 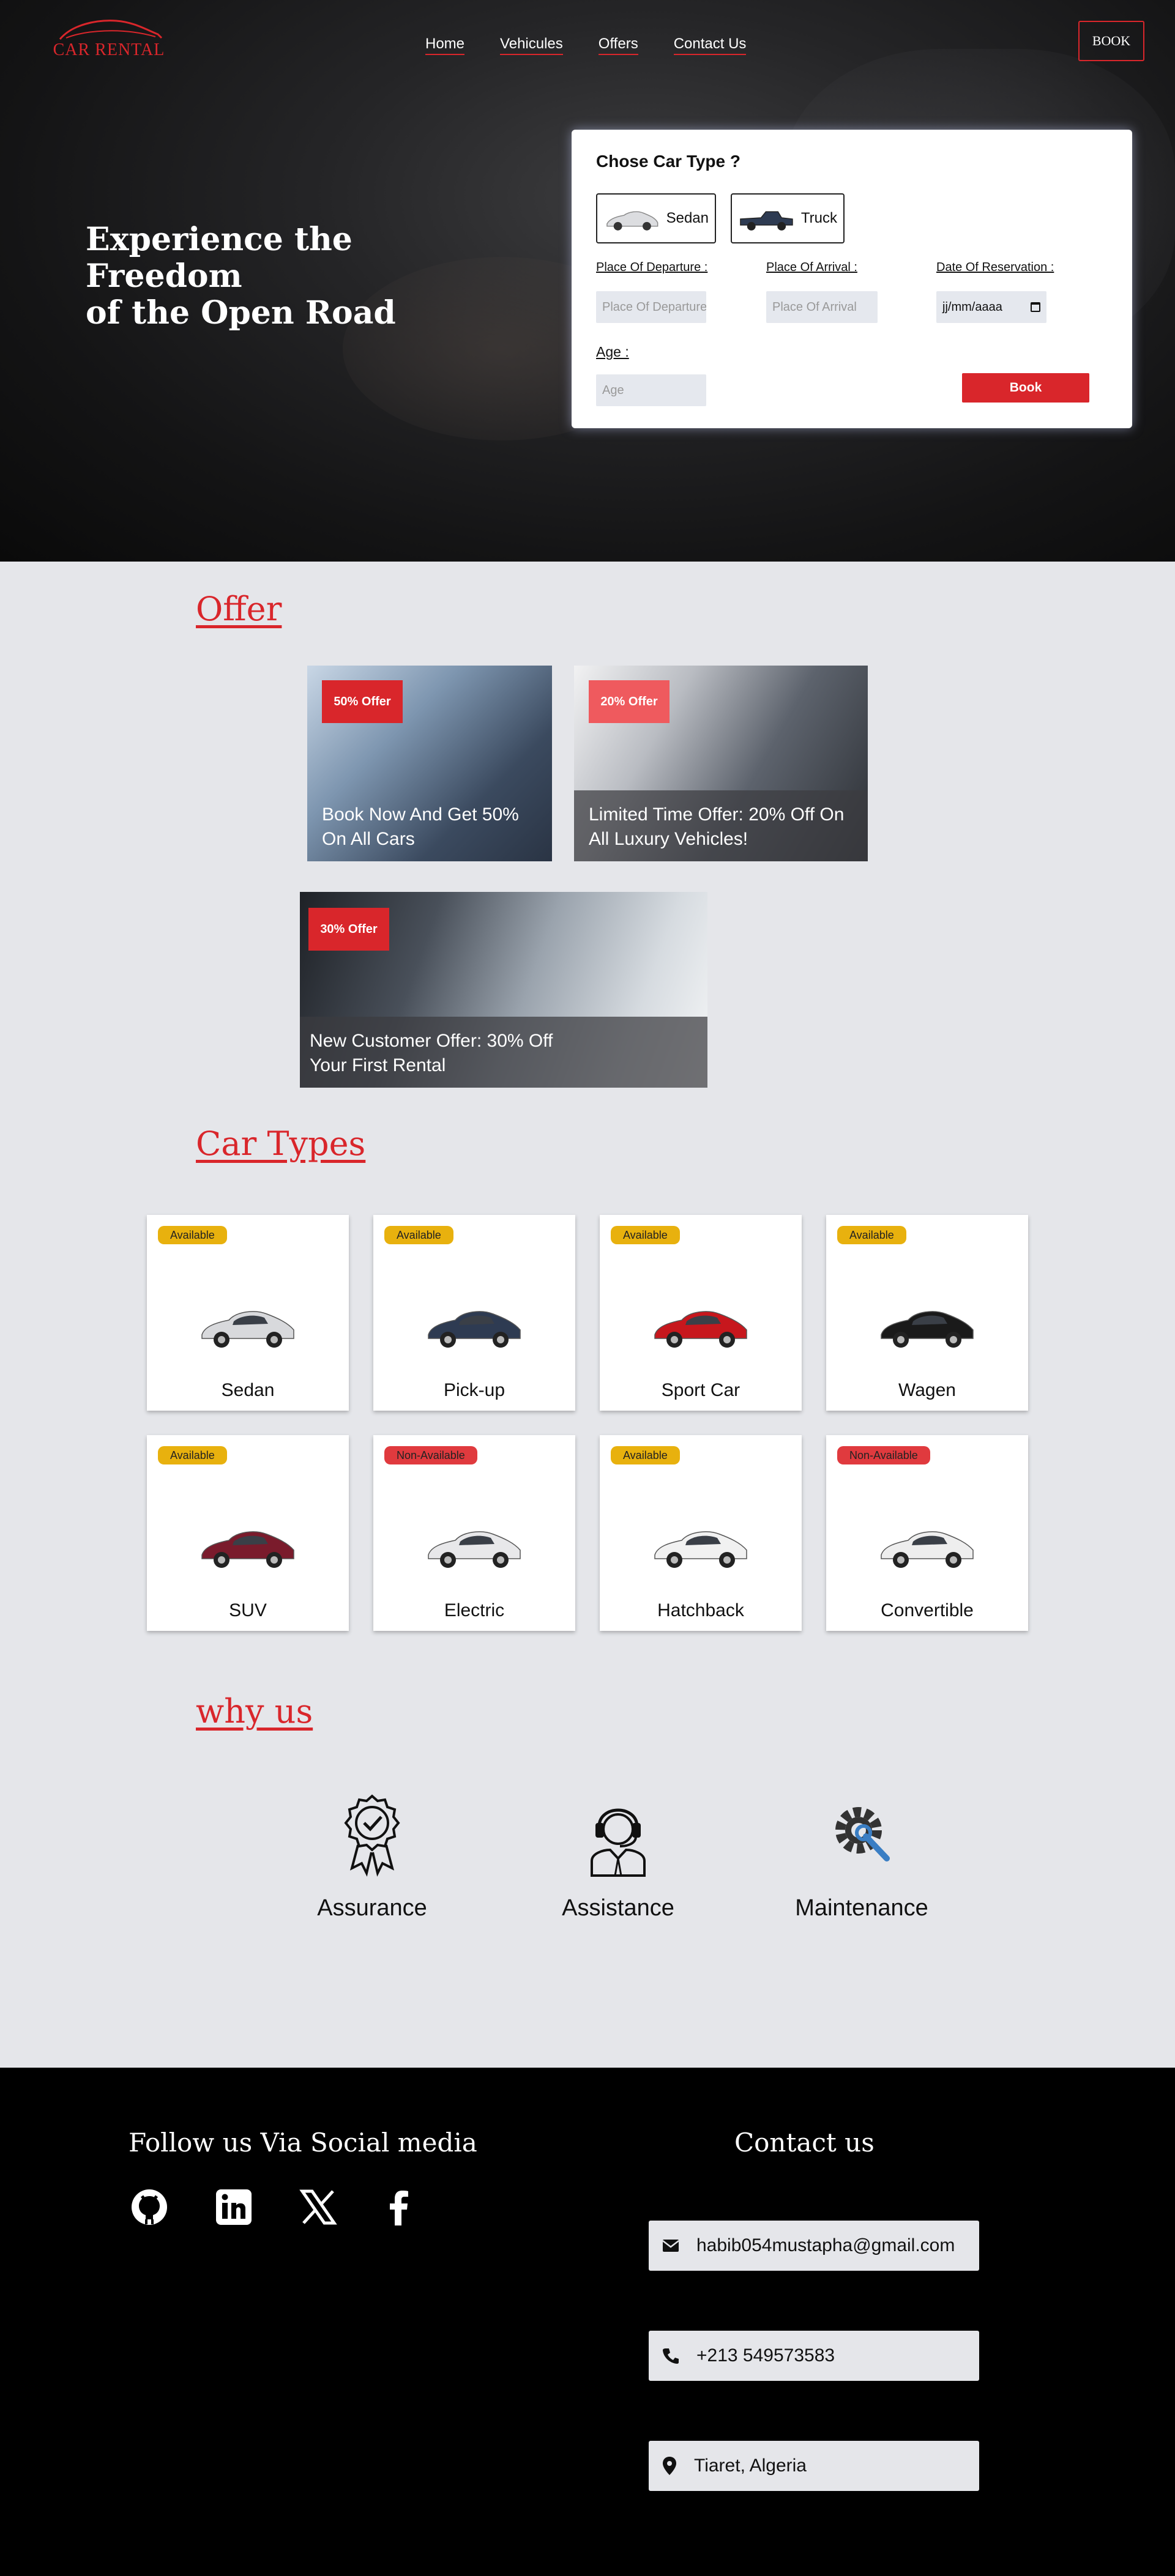 What do you see at coordinates (445, 45) in the screenshot?
I see `nav-home: Home` at bounding box center [445, 45].